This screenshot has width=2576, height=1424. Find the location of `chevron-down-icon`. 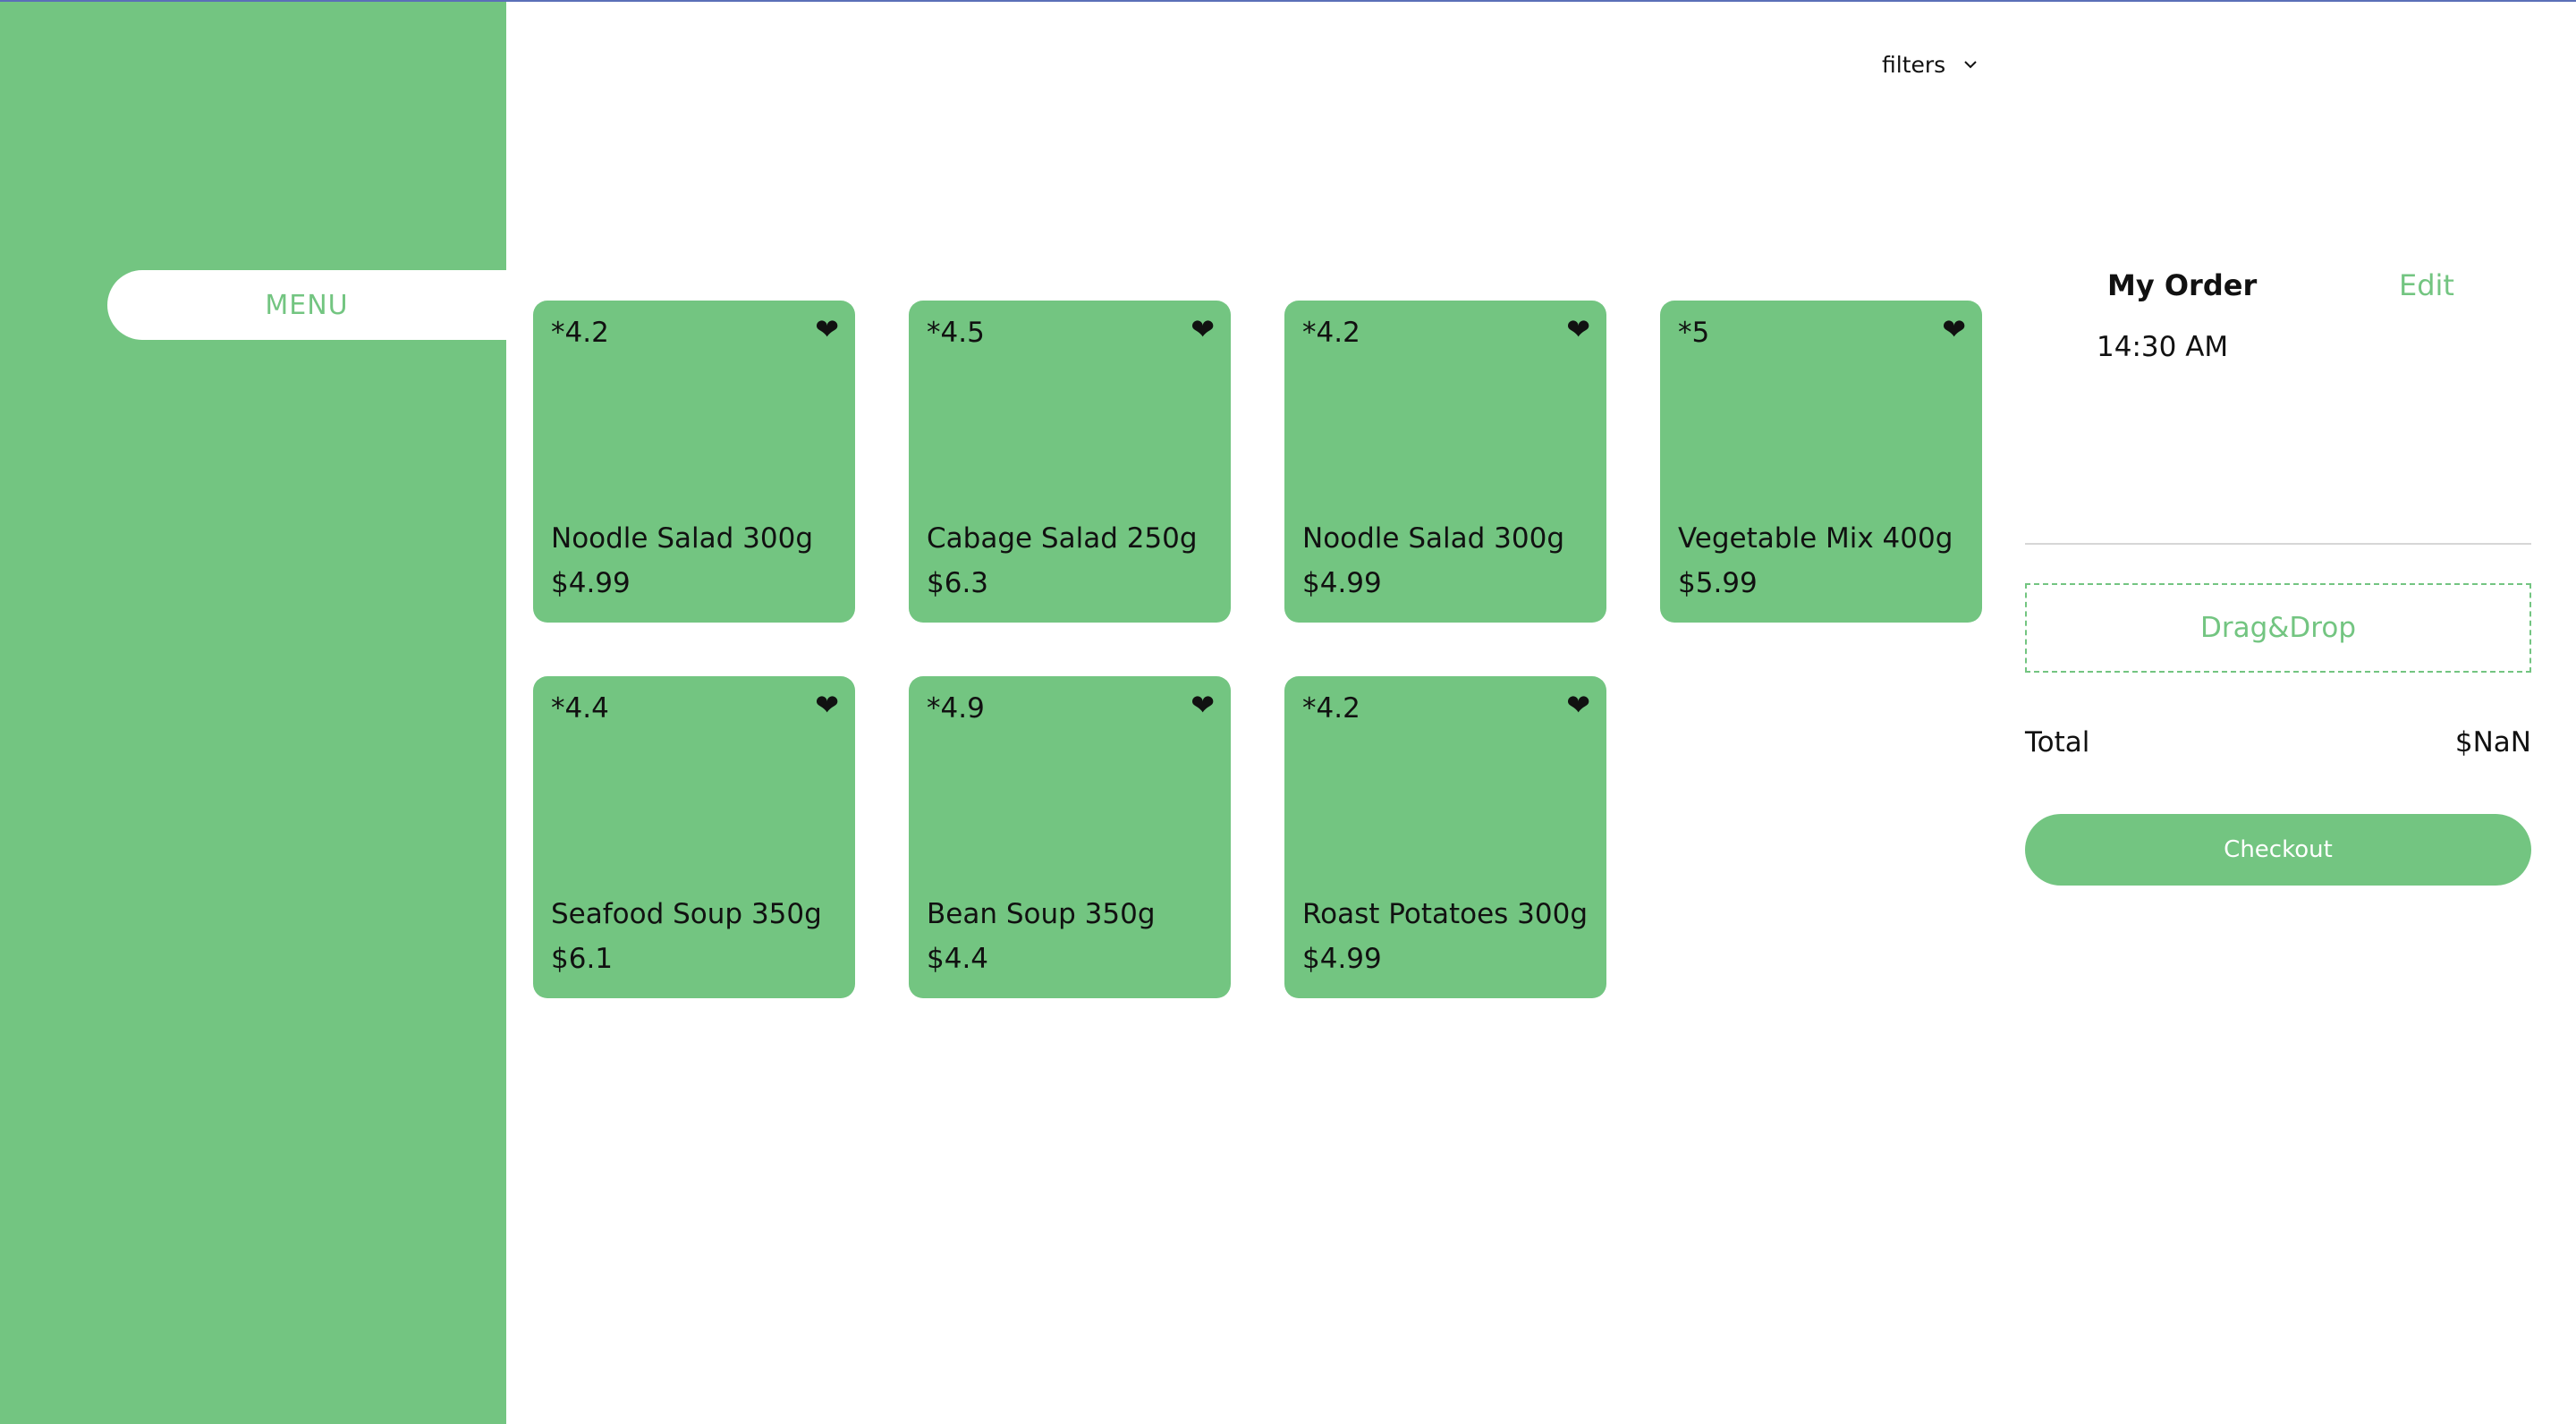

chevron-down-icon is located at coordinates (1970, 65).